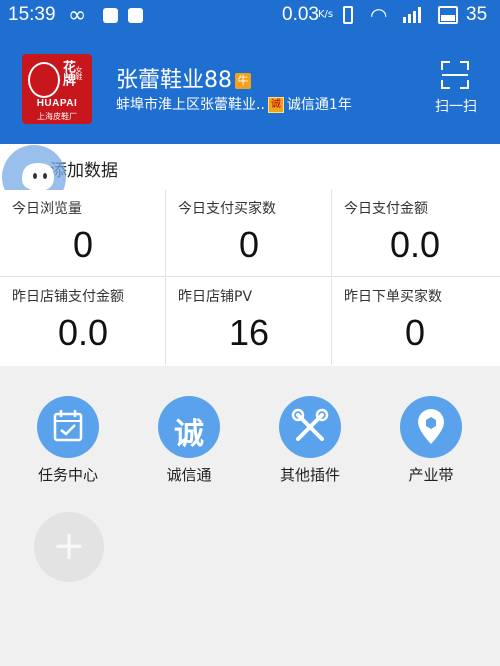 This screenshot has height=666, width=500. What do you see at coordinates (386, 209) in the screenshot?
I see `stat-label: 今日支付金额` at bounding box center [386, 209].